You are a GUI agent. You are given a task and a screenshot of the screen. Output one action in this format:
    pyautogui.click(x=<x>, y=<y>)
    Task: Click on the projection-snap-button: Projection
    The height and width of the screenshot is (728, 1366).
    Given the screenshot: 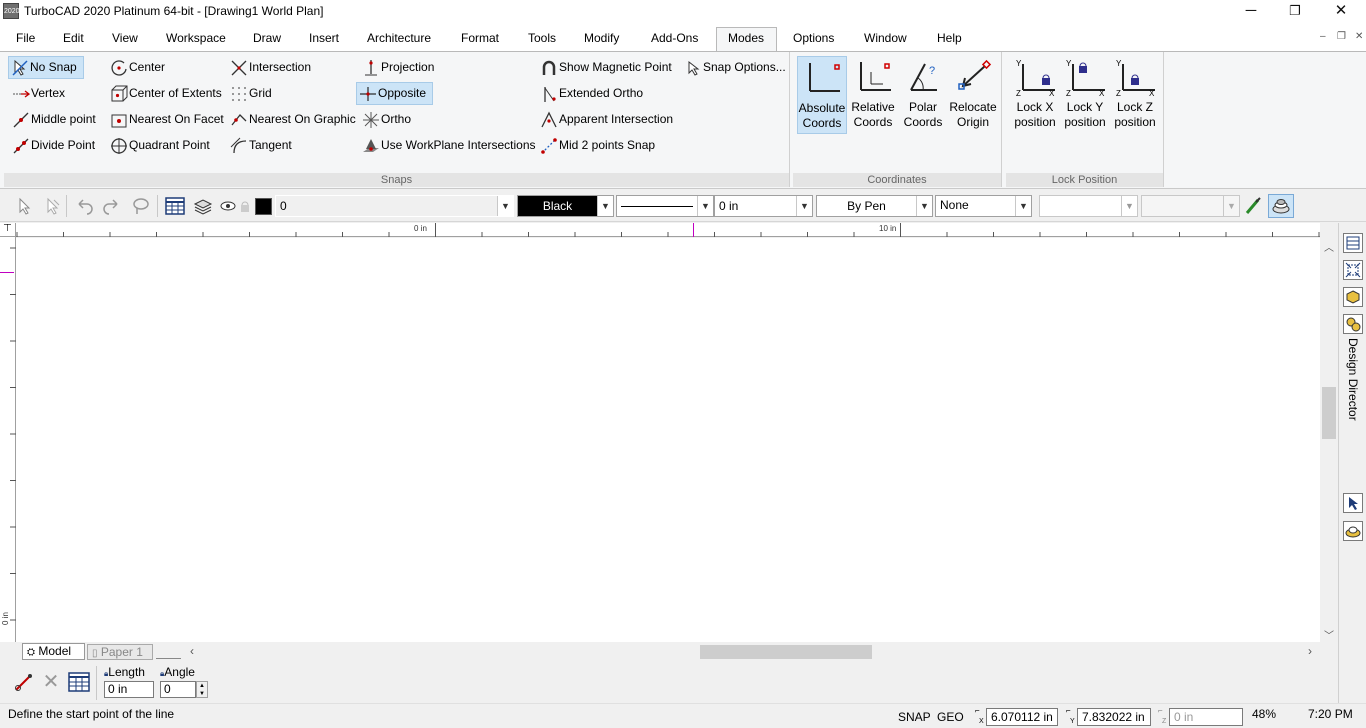 What is the action you would take?
    pyautogui.click(x=397, y=67)
    